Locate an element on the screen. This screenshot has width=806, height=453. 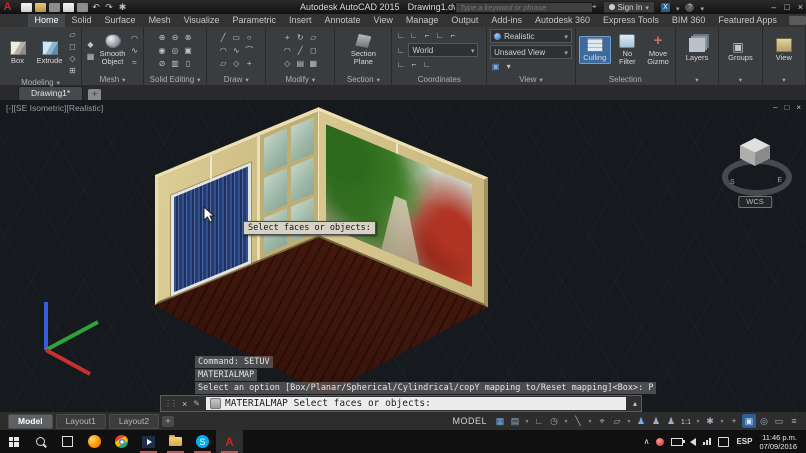
interfere-icon is located at coordinates (188, 50).